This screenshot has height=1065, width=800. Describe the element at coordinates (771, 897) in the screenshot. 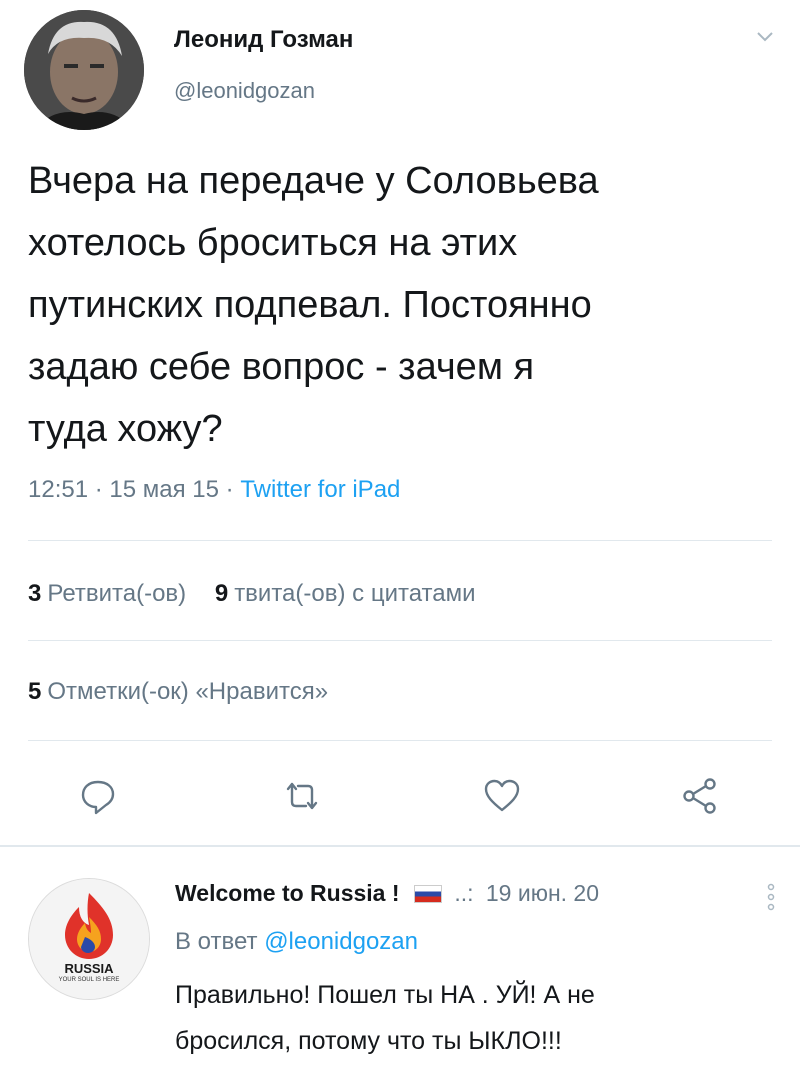

I see `more-options-icon` at that location.